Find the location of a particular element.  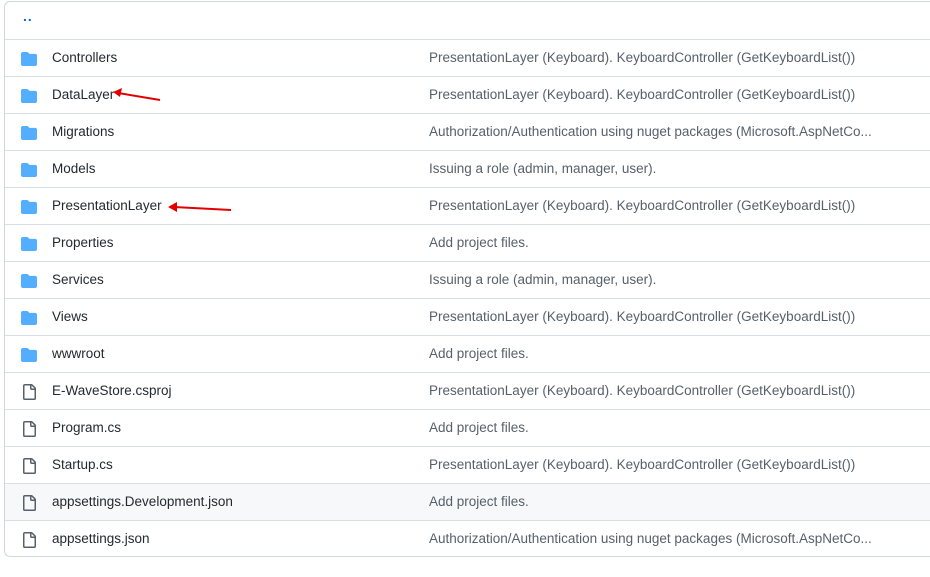

item-name-link: Startup.cs is located at coordinates (82, 464).